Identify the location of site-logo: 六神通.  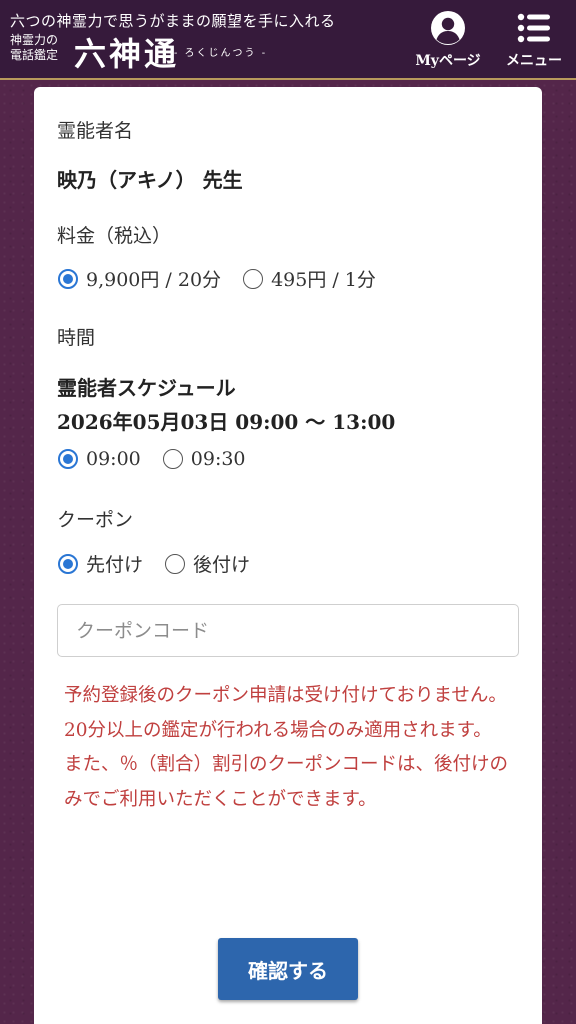
(126, 52).